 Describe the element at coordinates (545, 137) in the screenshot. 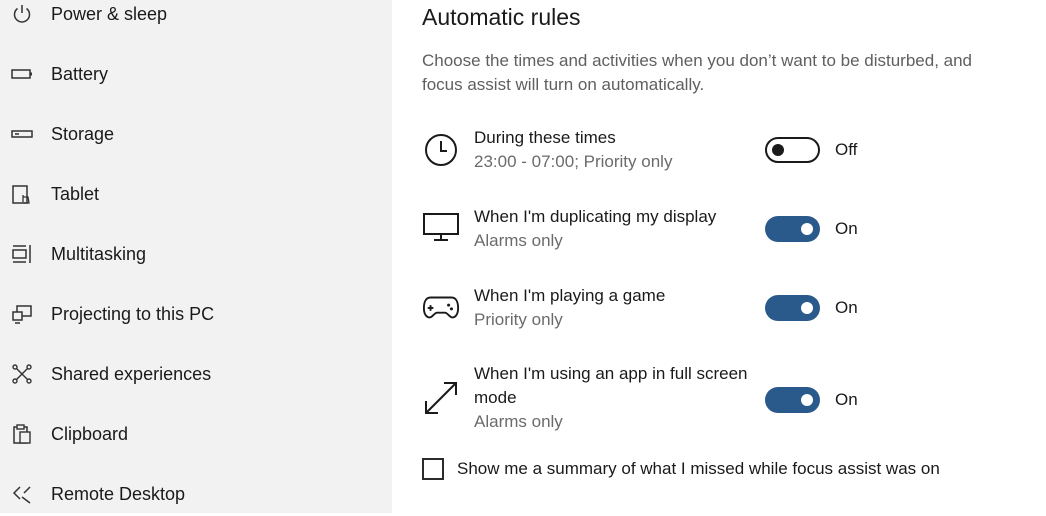

I see `rule-title: During these times` at that location.